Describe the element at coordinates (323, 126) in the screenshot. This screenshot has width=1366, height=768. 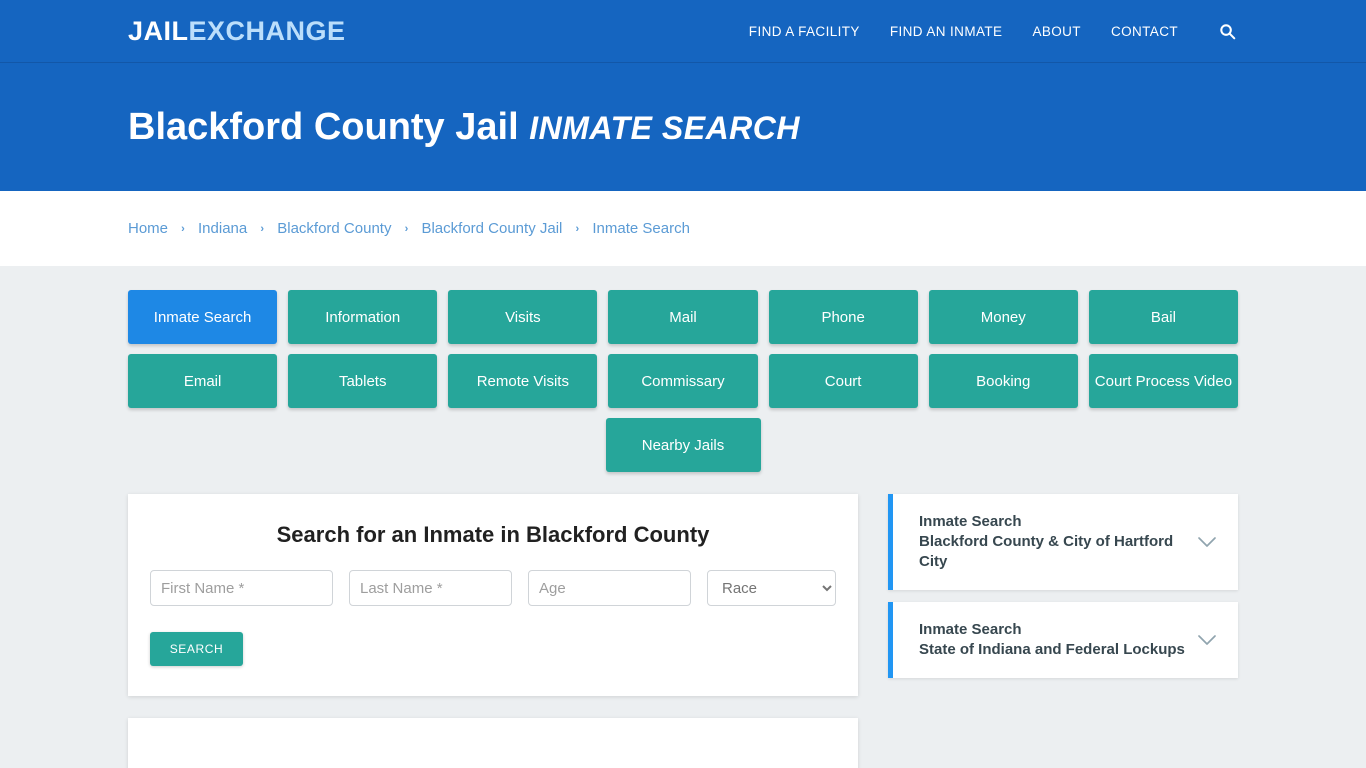
I see `page-title-main: Blackford County Jail` at that location.